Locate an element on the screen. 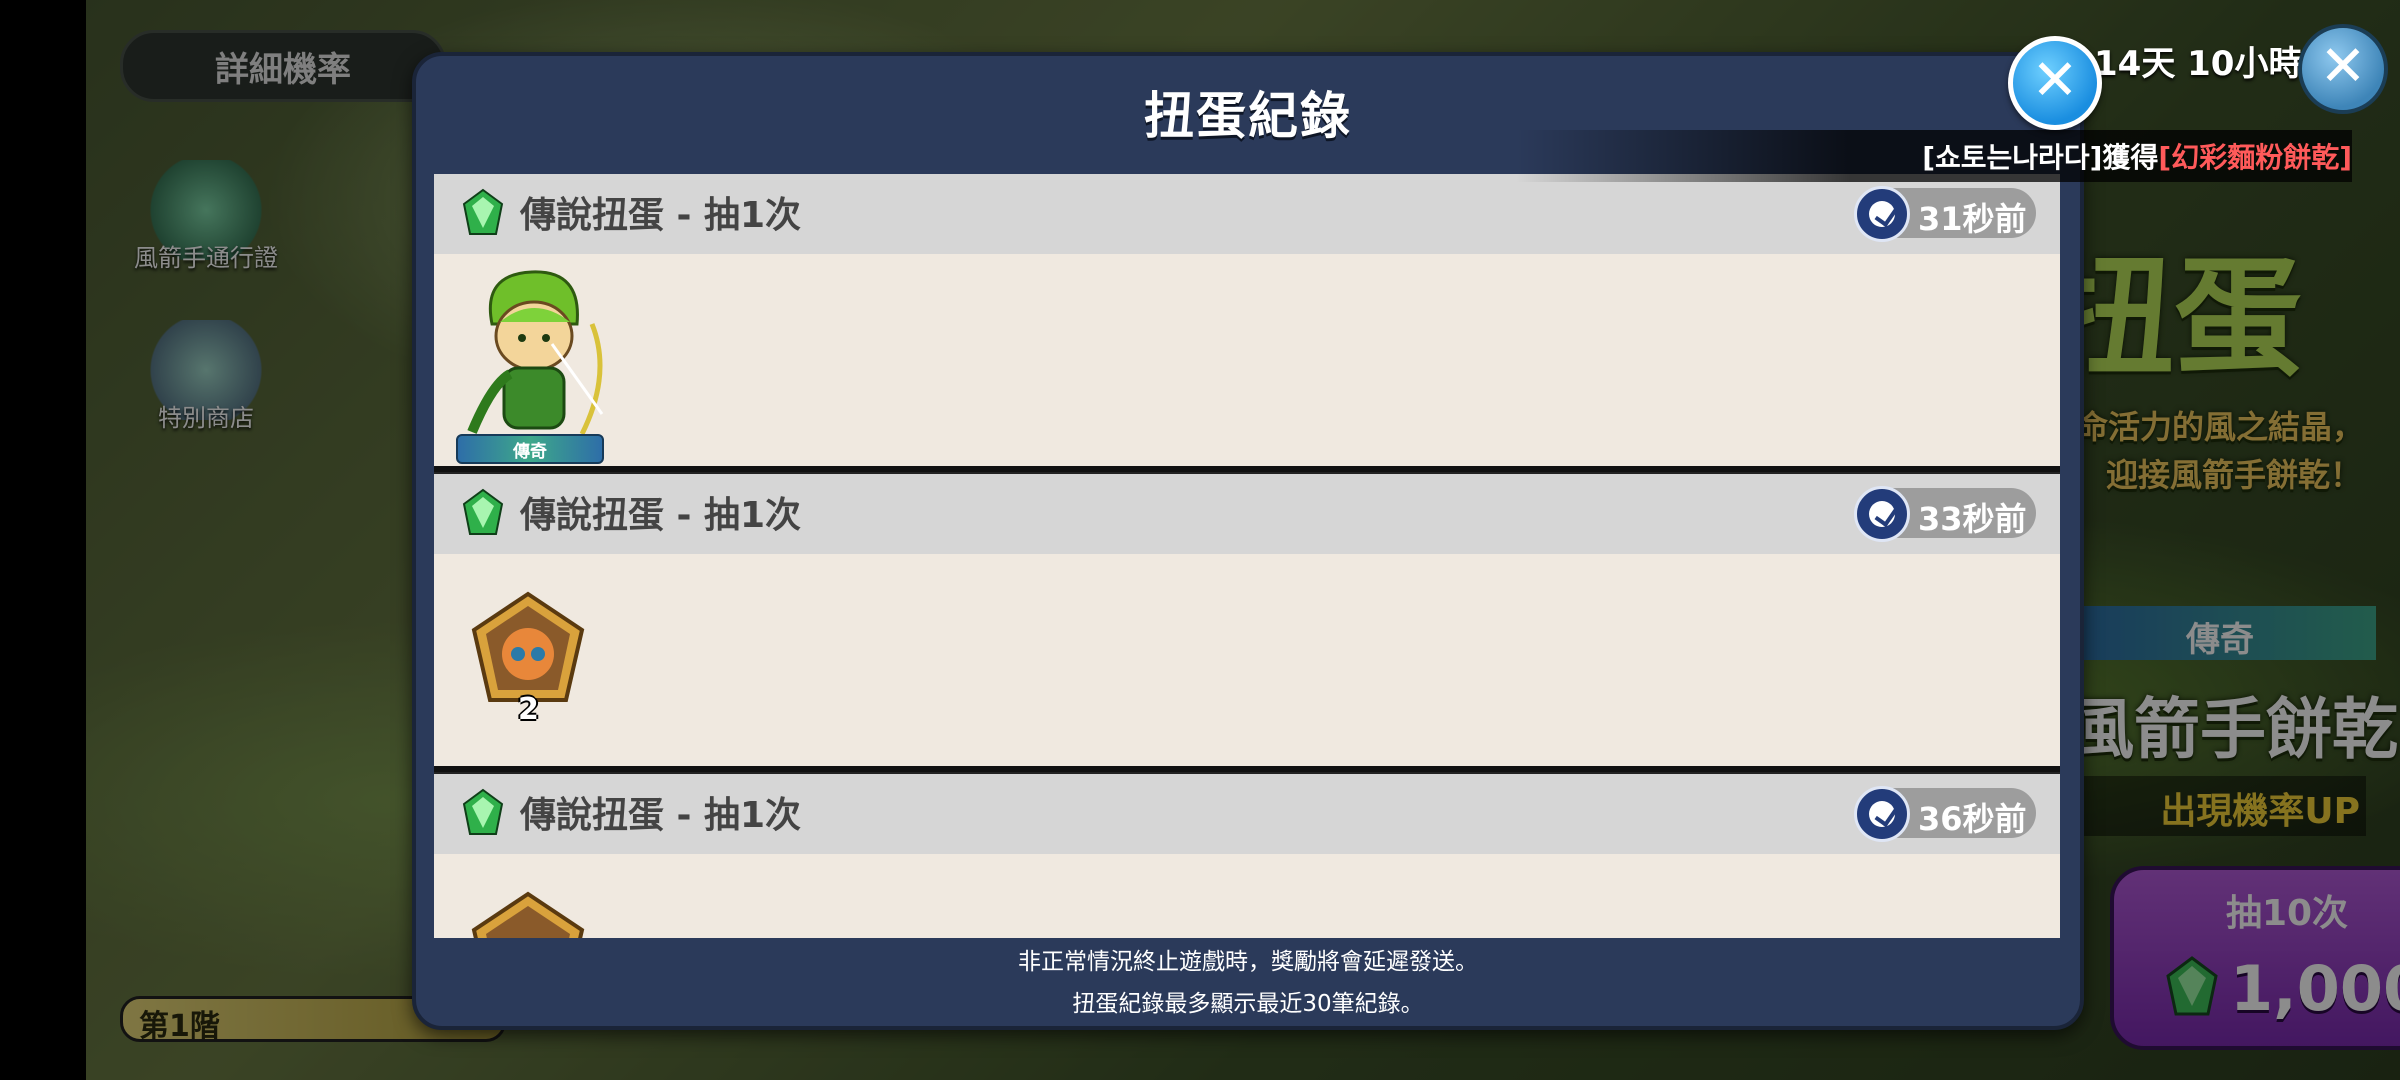  history-entry: 傳說扭蛋 - 抽1次 36秒前 is located at coordinates (1247, 856).